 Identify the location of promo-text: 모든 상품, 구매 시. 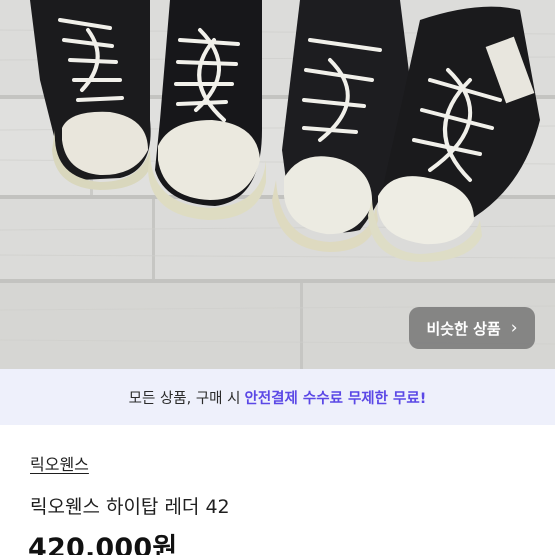
(184, 398).